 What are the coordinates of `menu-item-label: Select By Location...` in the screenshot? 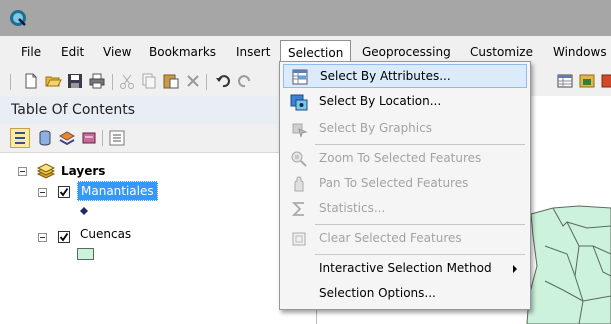 It's located at (380, 101).